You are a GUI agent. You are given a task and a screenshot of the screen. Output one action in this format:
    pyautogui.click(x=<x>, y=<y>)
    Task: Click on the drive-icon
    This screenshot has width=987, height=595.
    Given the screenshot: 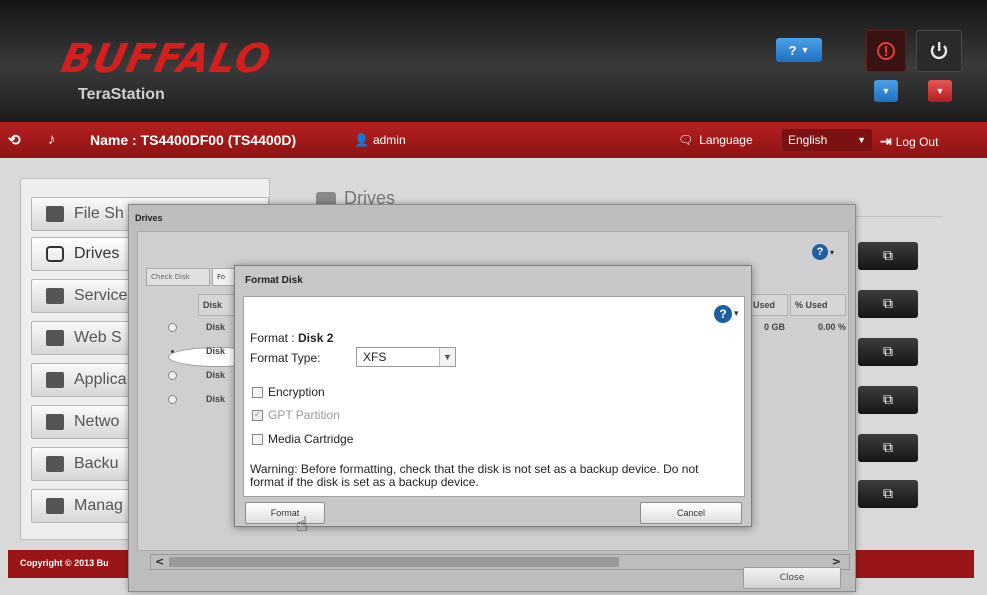 What is the action you would take?
    pyautogui.click(x=55, y=254)
    